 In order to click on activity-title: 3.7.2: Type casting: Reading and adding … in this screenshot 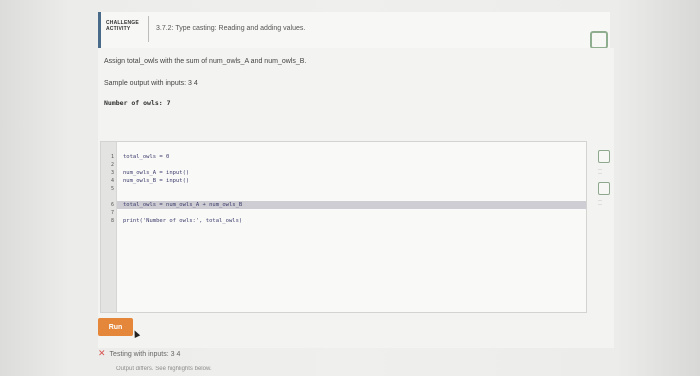, I will do `click(231, 28)`.